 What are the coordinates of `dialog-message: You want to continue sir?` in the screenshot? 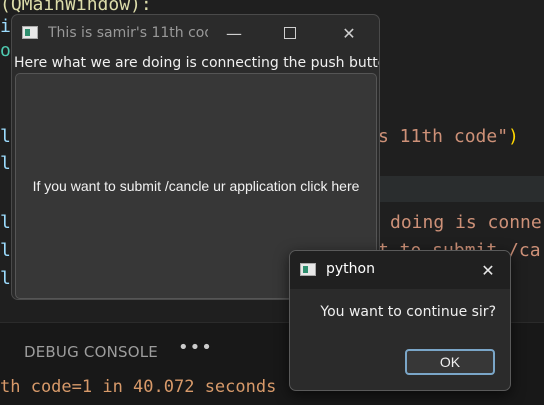 It's located at (408, 312).